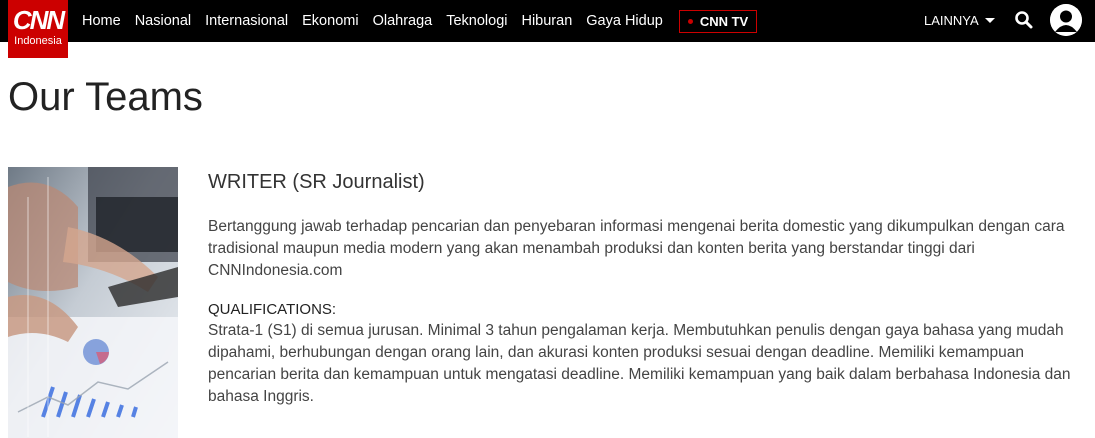 This screenshot has height=438, width=1095. What do you see at coordinates (163, 21) in the screenshot?
I see `nav-nasional: Nasional` at bounding box center [163, 21].